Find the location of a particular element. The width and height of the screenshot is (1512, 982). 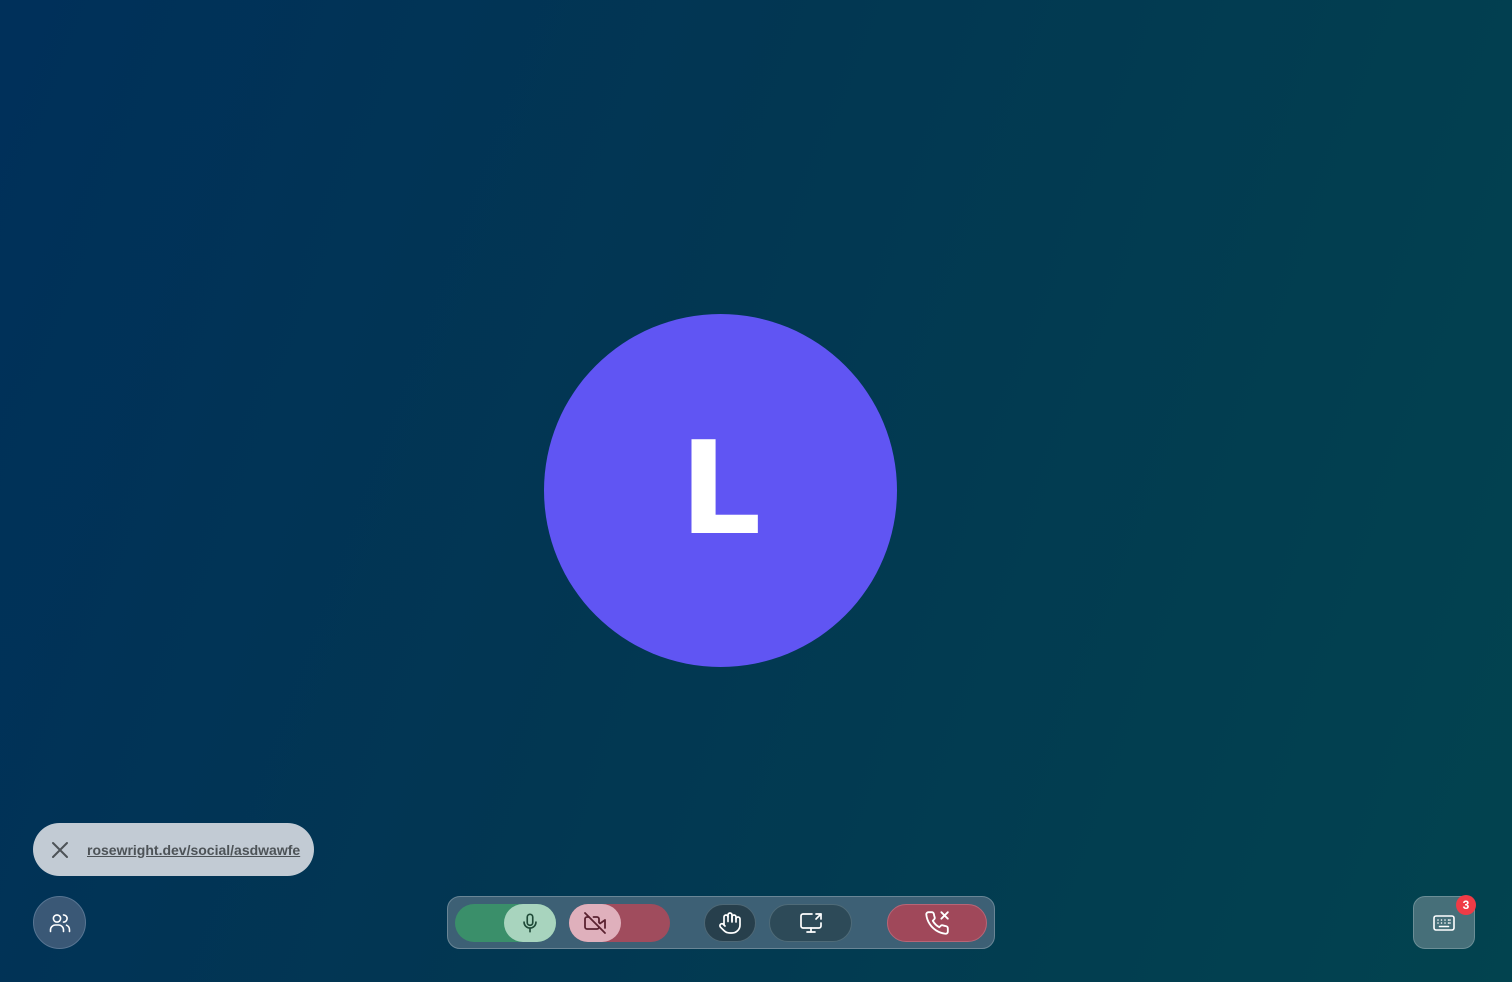

camera-toggle is located at coordinates (619, 923).